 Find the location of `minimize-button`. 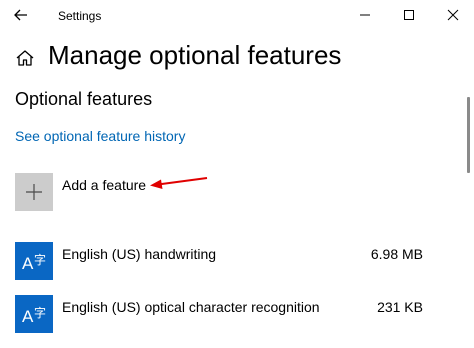

minimize-button is located at coordinates (365, 15).